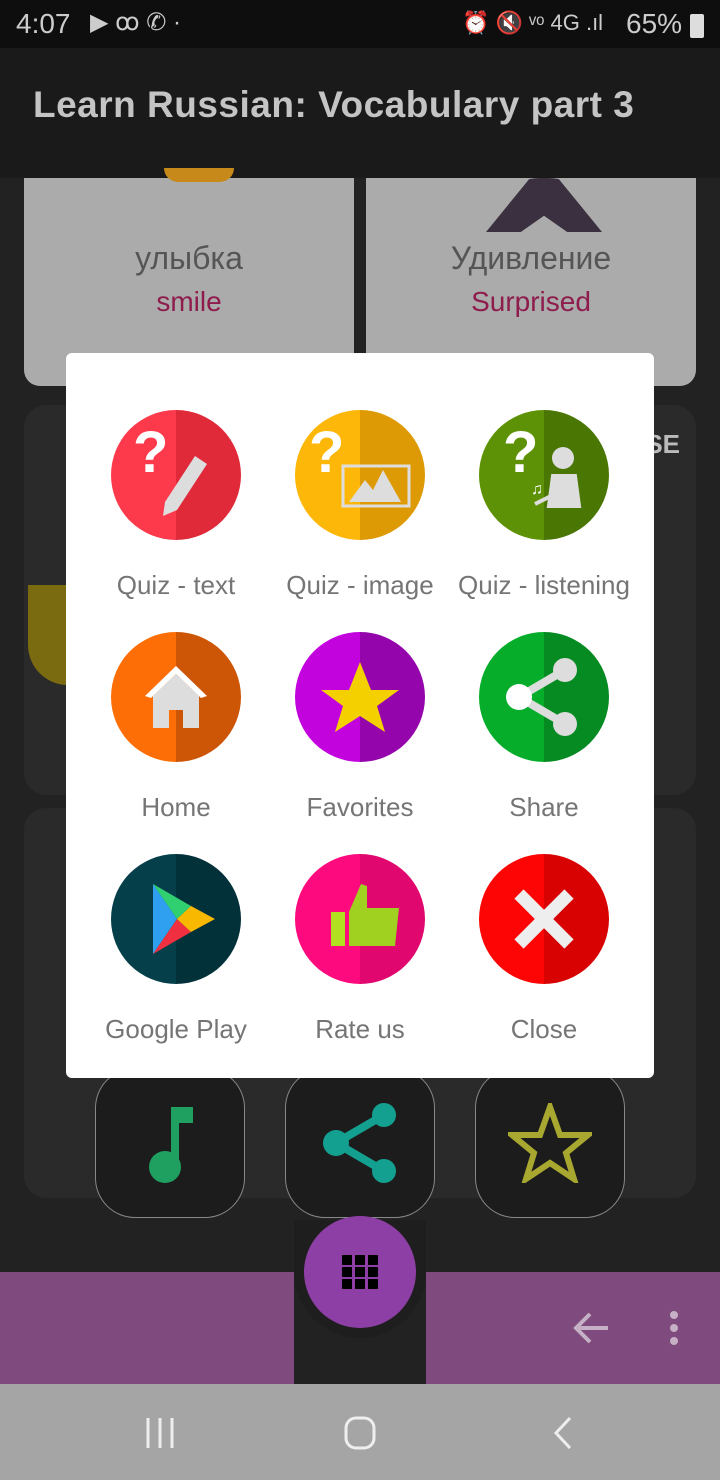 This screenshot has width=720, height=1480. What do you see at coordinates (697, 26) in the screenshot?
I see `battery-icon` at bounding box center [697, 26].